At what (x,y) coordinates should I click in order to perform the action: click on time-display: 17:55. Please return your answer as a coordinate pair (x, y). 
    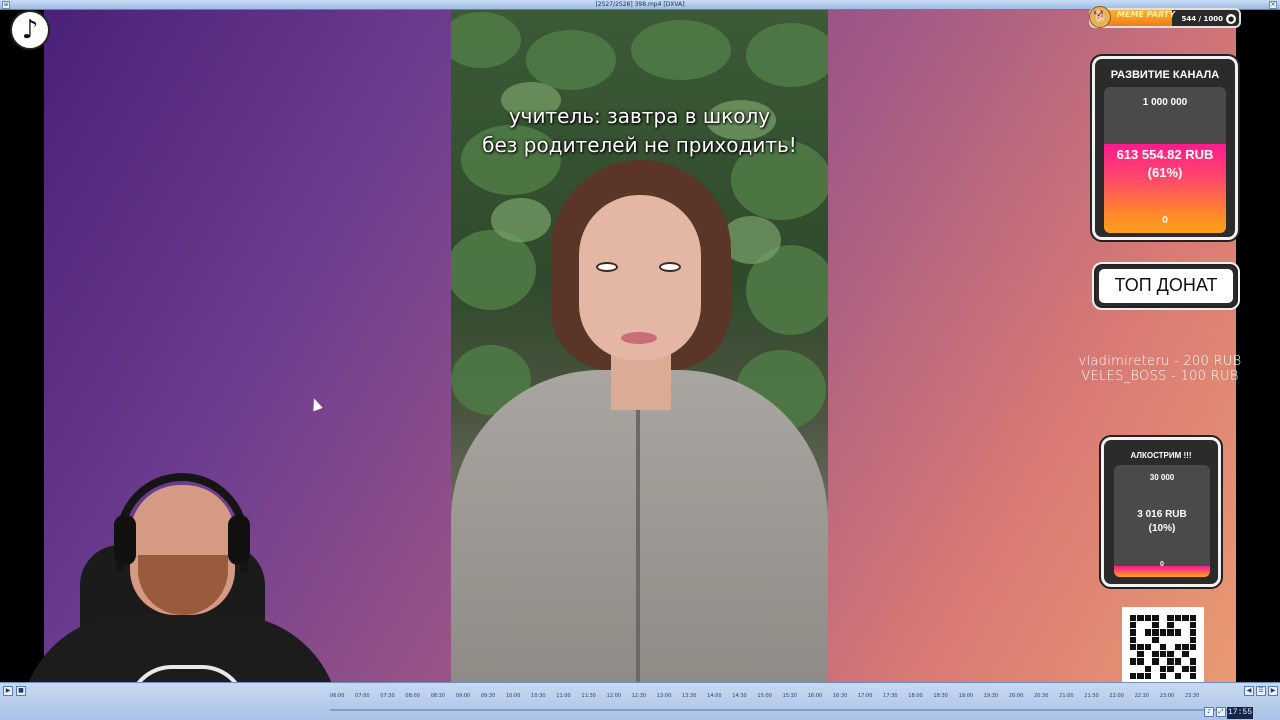
    Looking at the image, I should click on (1240, 713).